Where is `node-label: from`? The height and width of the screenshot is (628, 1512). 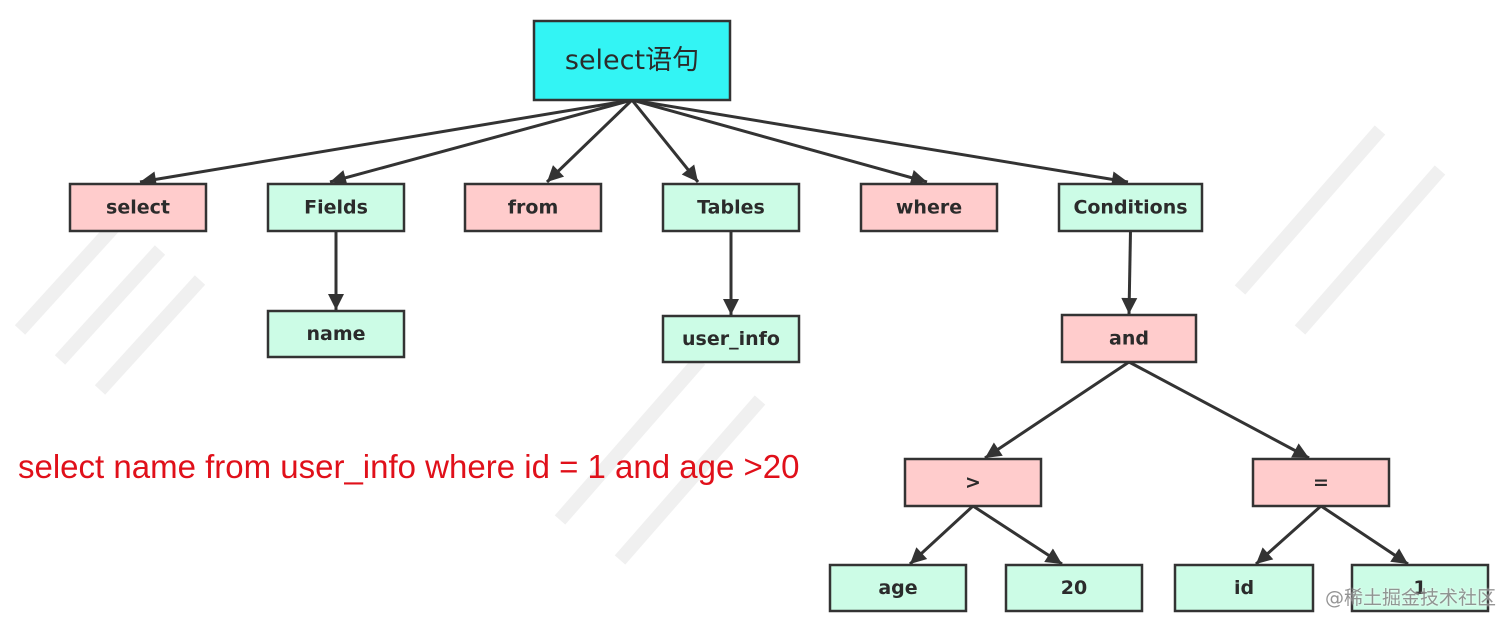 node-label: from is located at coordinates (533, 208).